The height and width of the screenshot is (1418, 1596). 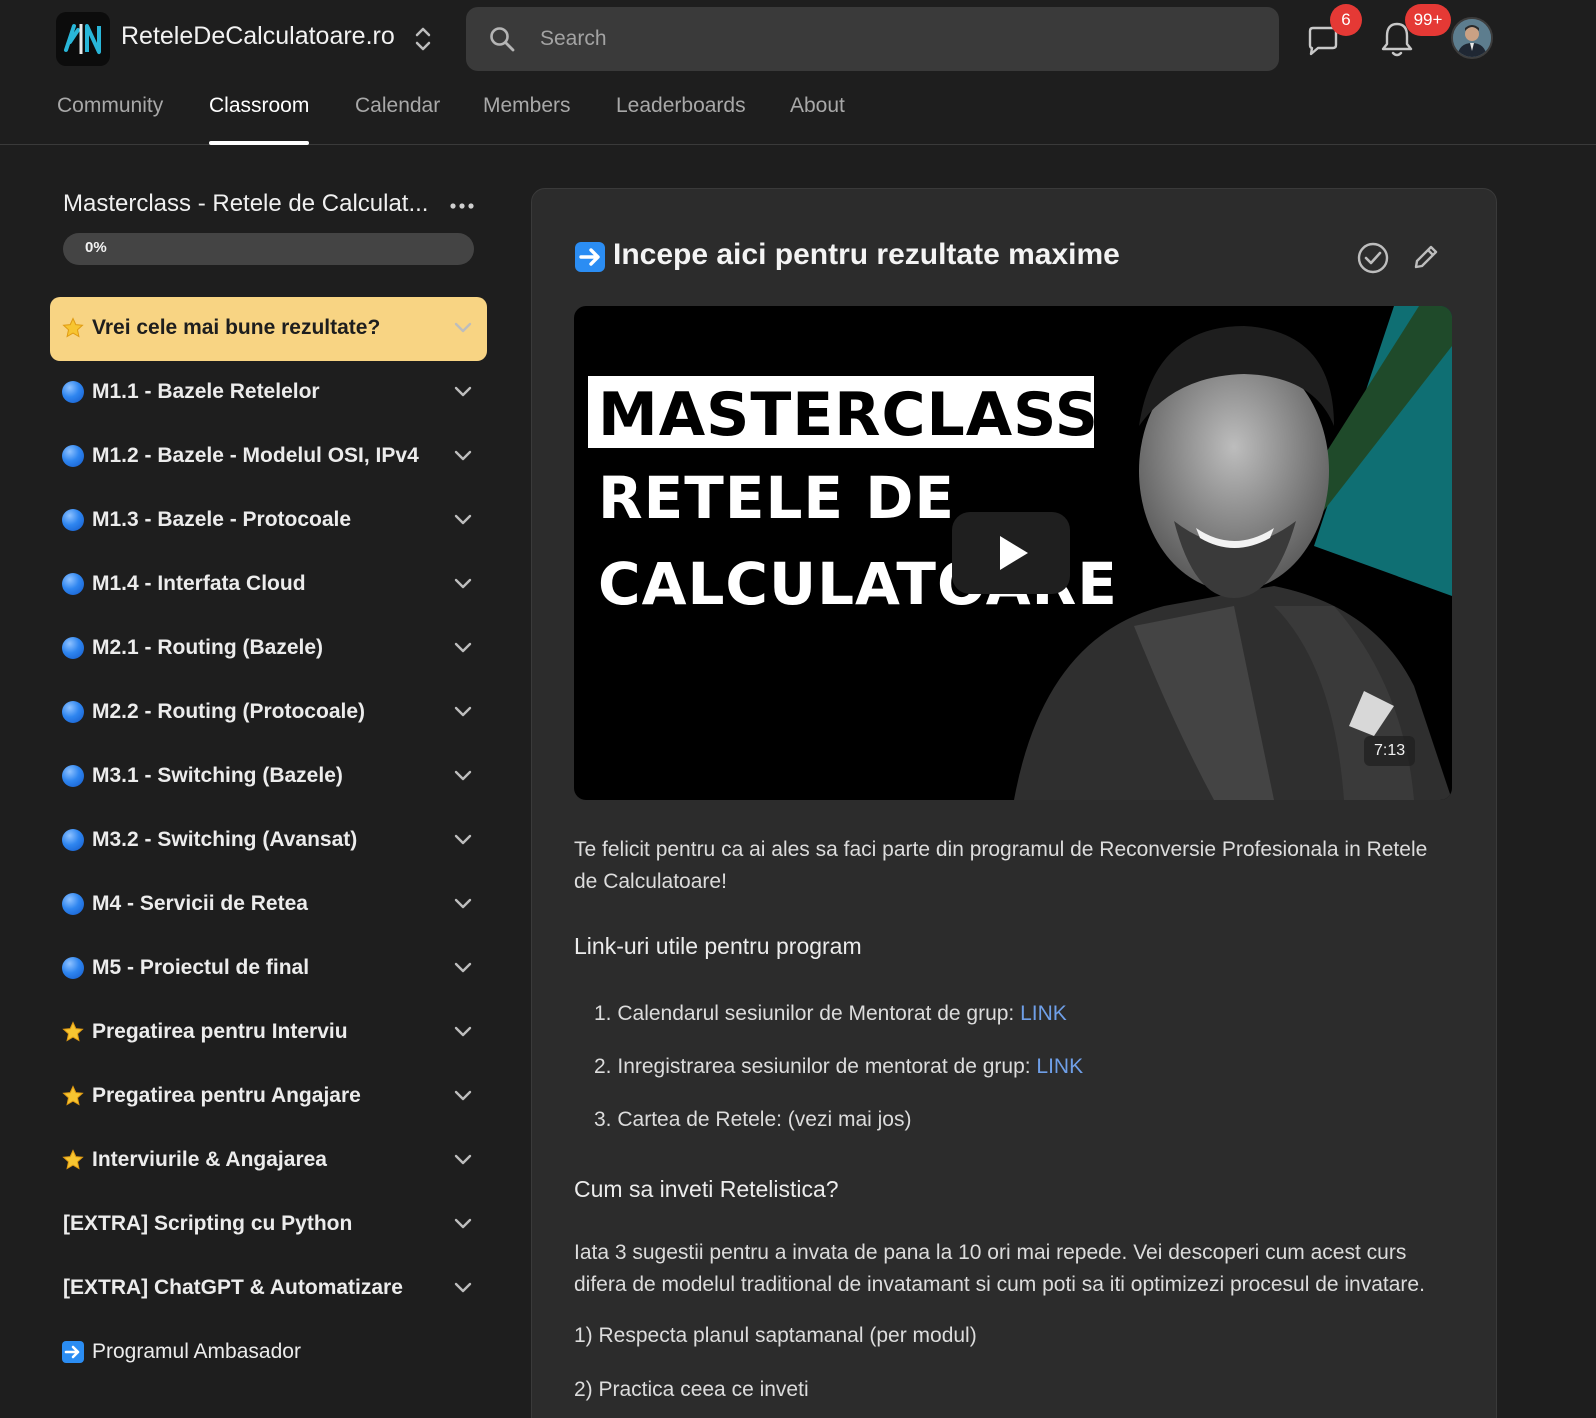 I want to click on sidebar-module-item: Interviurile & Angajarea, so click(x=268, y=1161).